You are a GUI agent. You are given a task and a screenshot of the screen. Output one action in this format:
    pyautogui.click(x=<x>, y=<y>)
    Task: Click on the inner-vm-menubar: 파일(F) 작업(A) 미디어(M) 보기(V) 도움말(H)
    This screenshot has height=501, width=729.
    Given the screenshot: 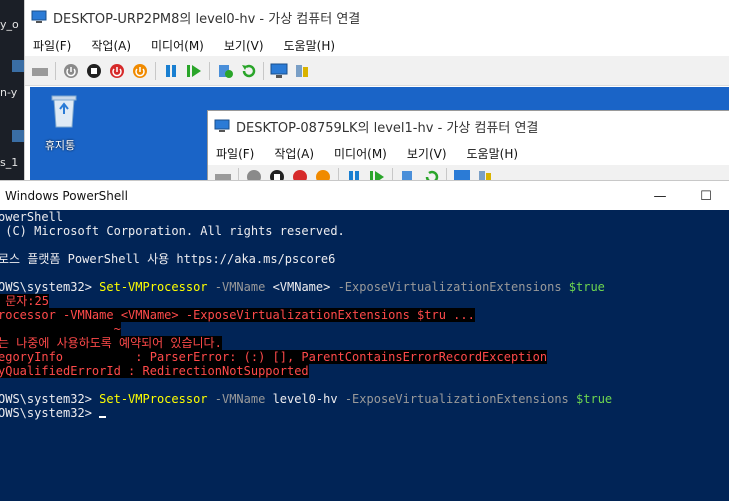 What is the action you would take?
    pyautogui.click(x=468, y=153)
    